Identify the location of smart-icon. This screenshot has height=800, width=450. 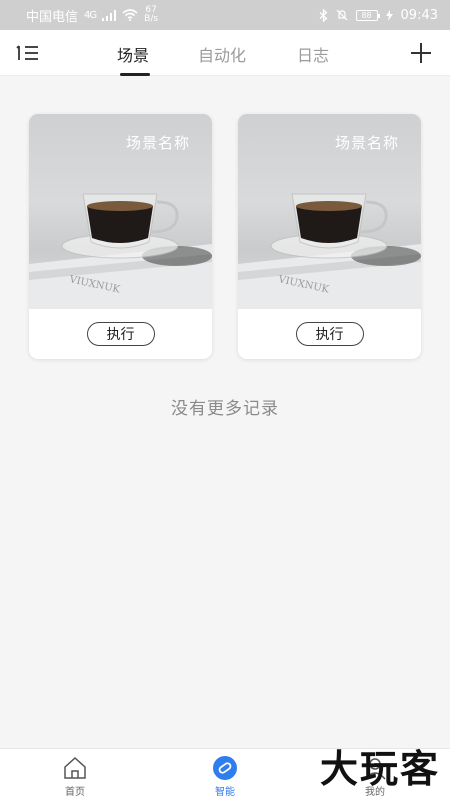
(225, 768).